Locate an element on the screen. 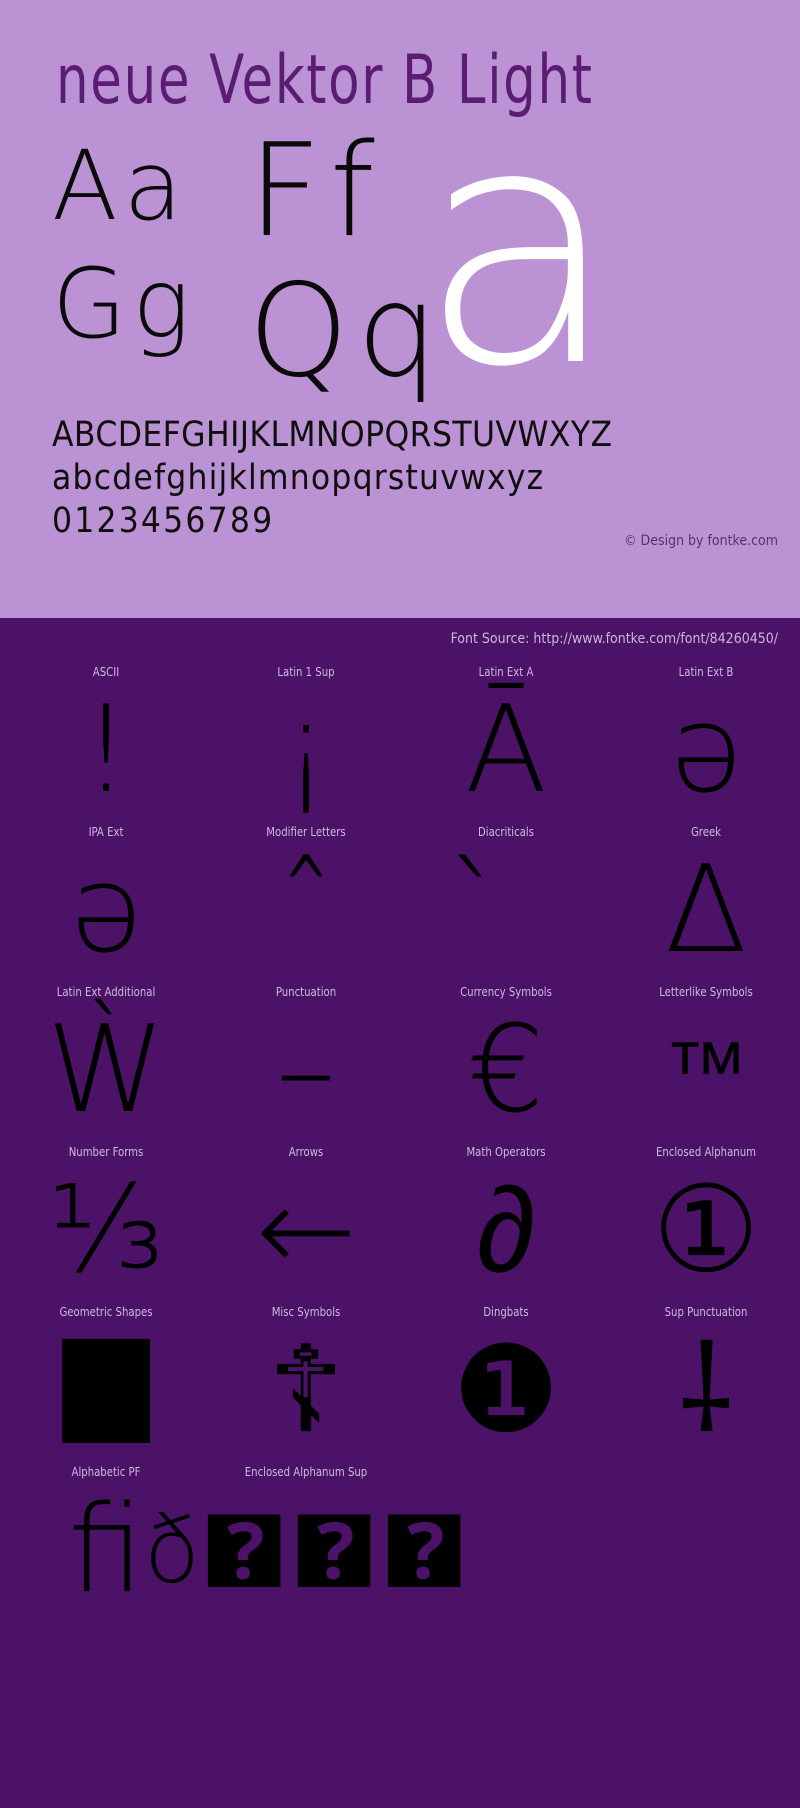 Image resolution: width=800 pixels, height=1808 pixels. coverage-cell: Sup Punctuation ⸸ is located at coordinates (703, 1384).